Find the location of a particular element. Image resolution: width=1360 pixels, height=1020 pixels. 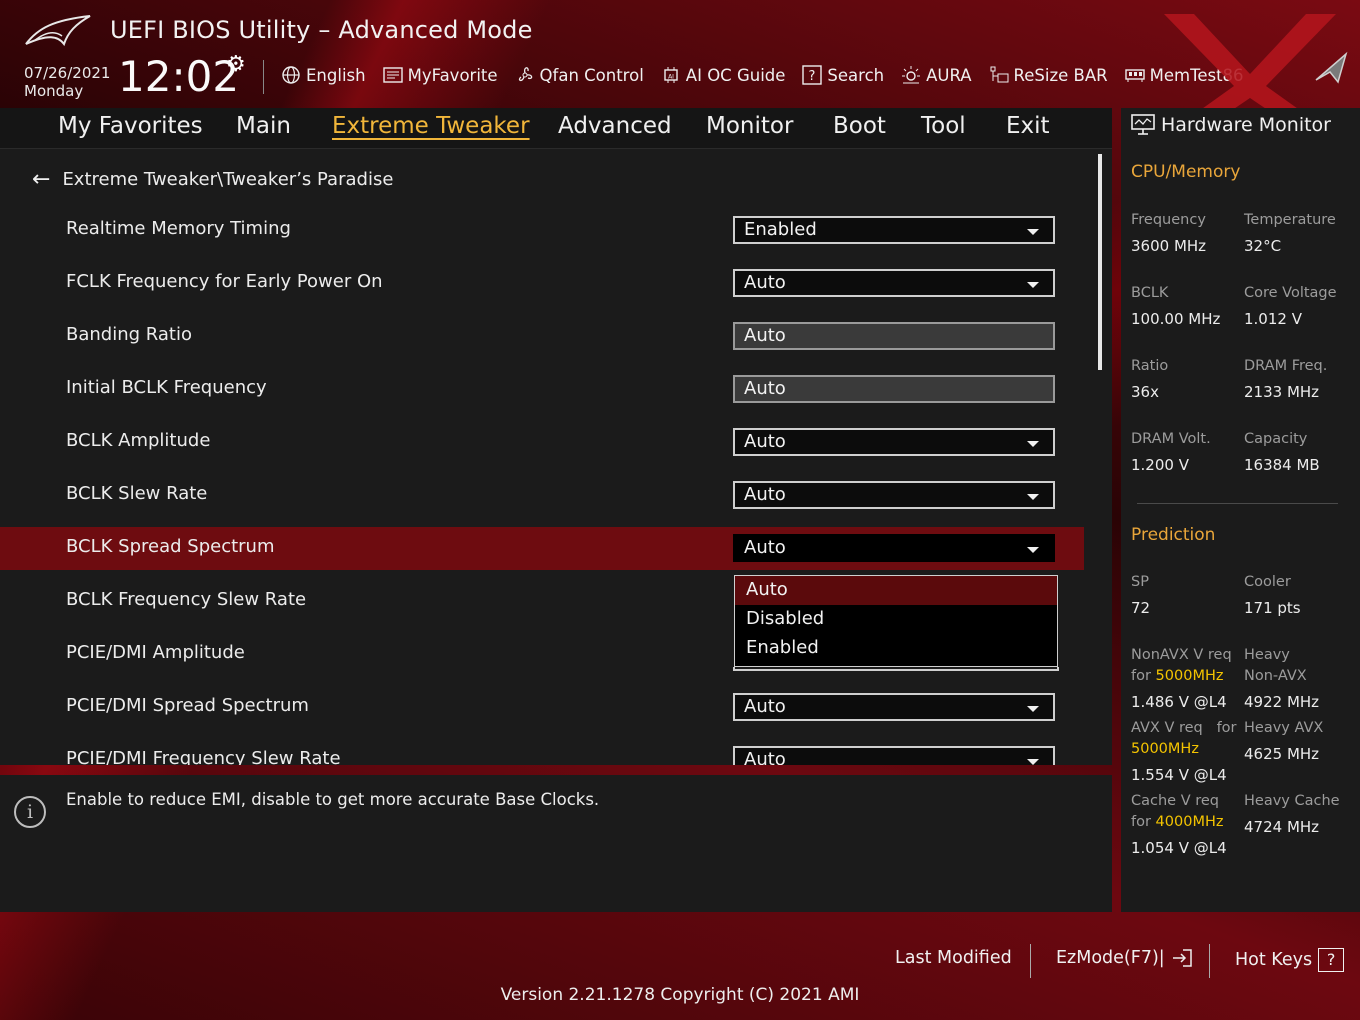

toolbar-label: AURA is located at coordinates (949, 75).